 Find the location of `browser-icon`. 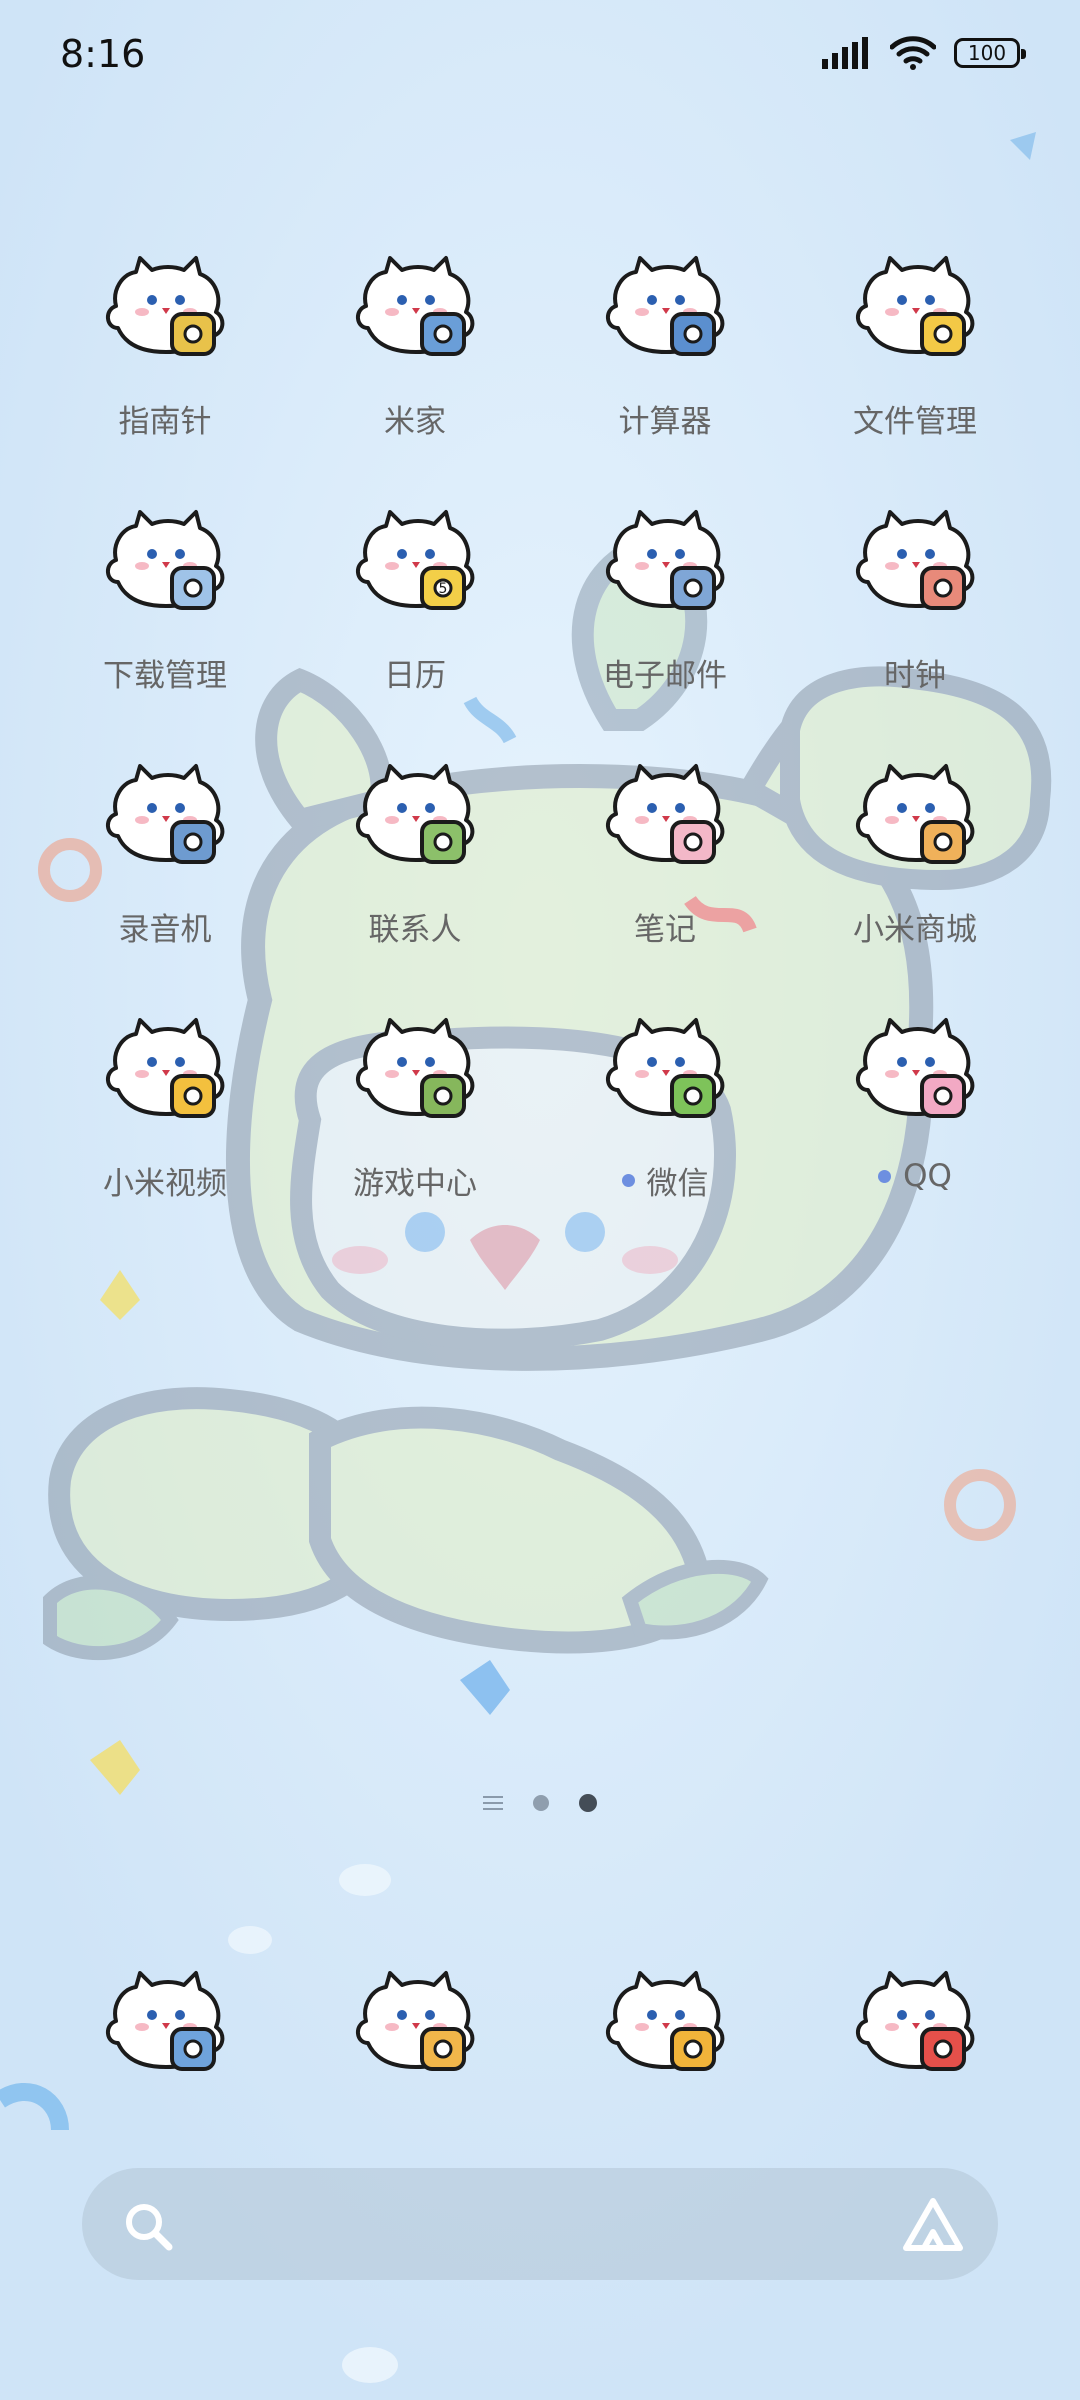

browser-icon is located at coordinates (415, 2020).